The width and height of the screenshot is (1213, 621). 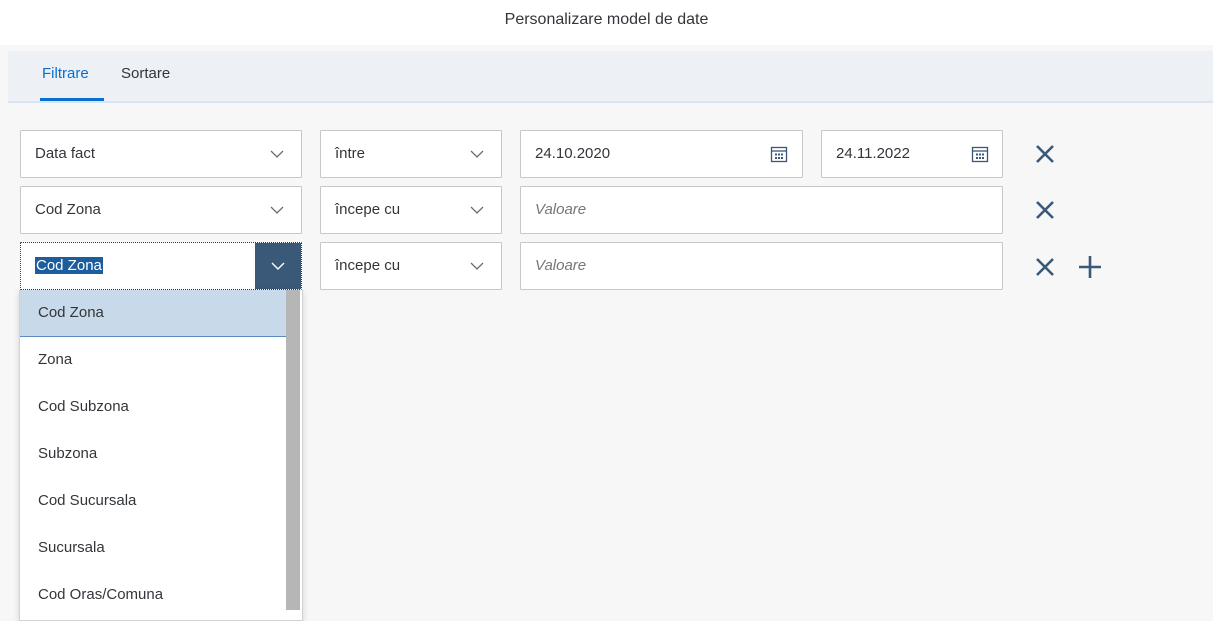 What do you see at coordinates (72, 99) in the screenshot?
I see `active-tab-indicator` at bounding box center [72, 99].